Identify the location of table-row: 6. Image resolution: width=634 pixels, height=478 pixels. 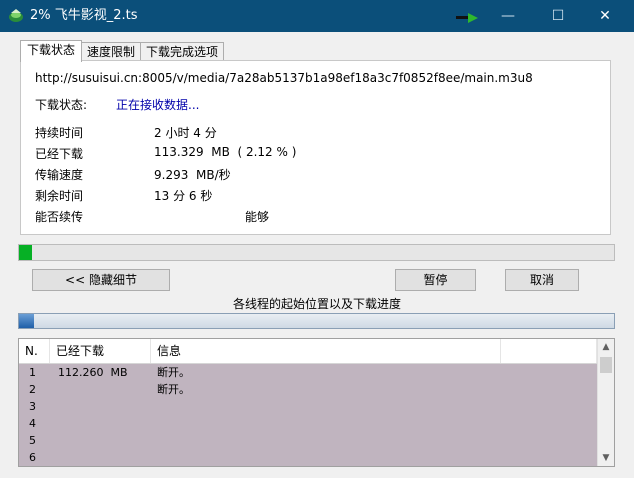
(308, 457).